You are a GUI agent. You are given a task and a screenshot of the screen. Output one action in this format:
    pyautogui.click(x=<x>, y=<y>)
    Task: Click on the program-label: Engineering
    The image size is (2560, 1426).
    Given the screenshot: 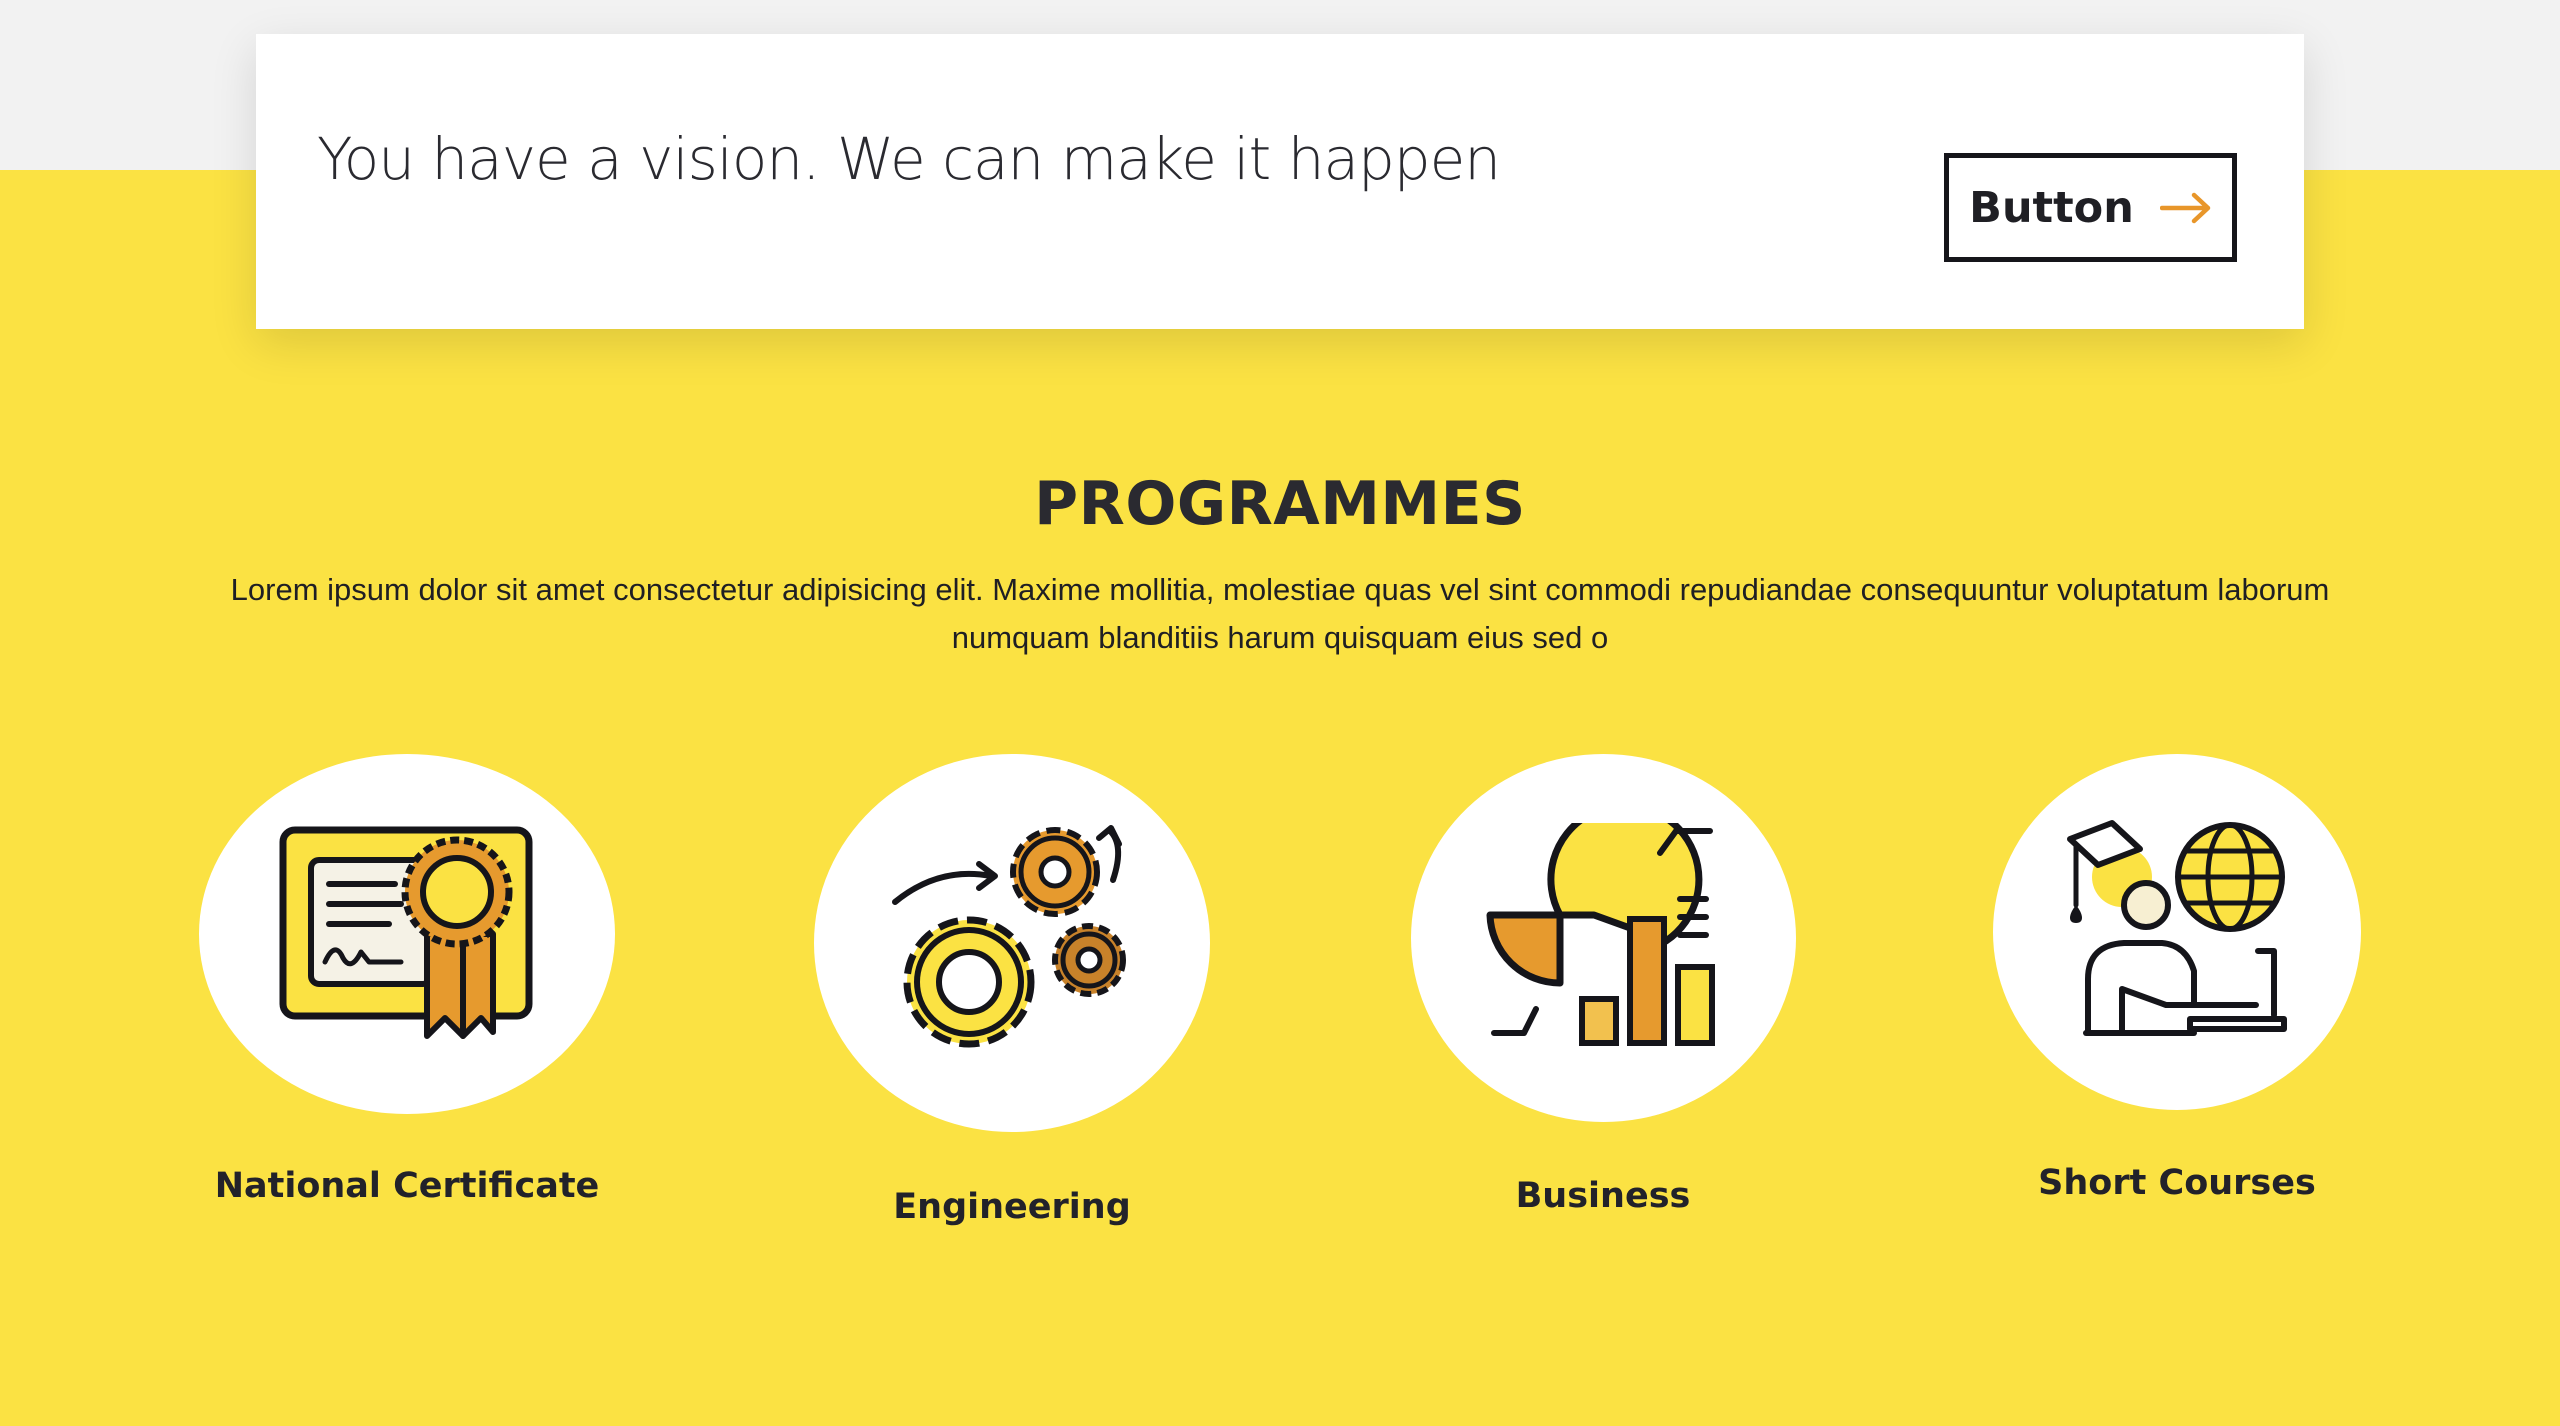 What is the action you would take?
    pyautogui.click(x=1012, y=1207)
    